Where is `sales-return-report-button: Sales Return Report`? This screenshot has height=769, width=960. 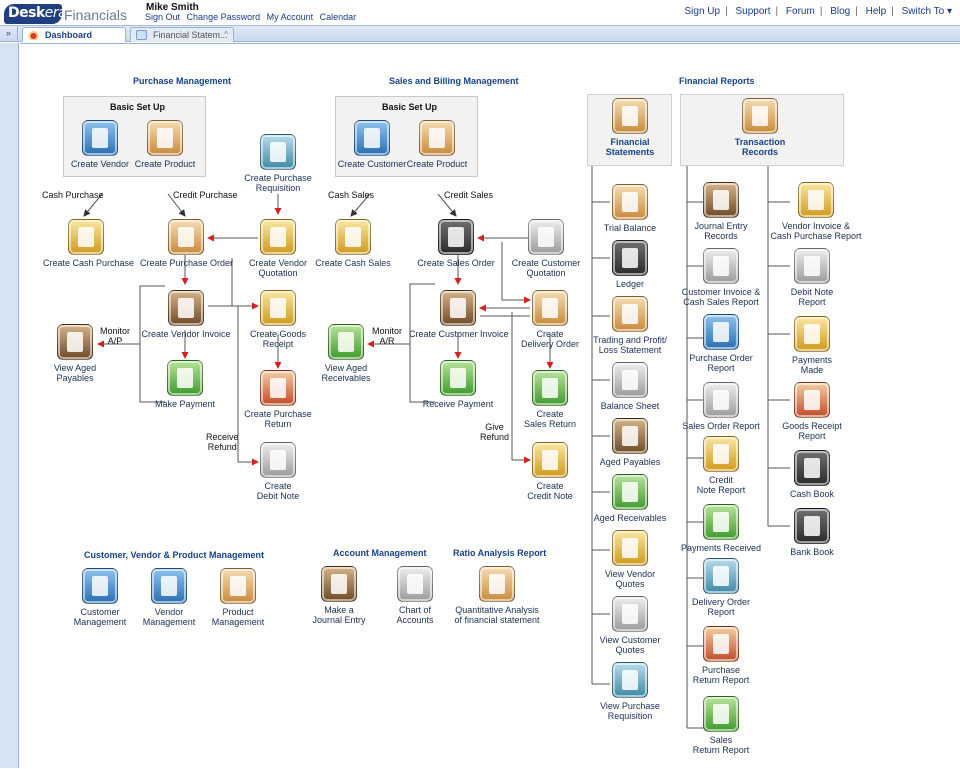
sales-return-report-button: Sales Return Report is located at coordinates (721, 725).